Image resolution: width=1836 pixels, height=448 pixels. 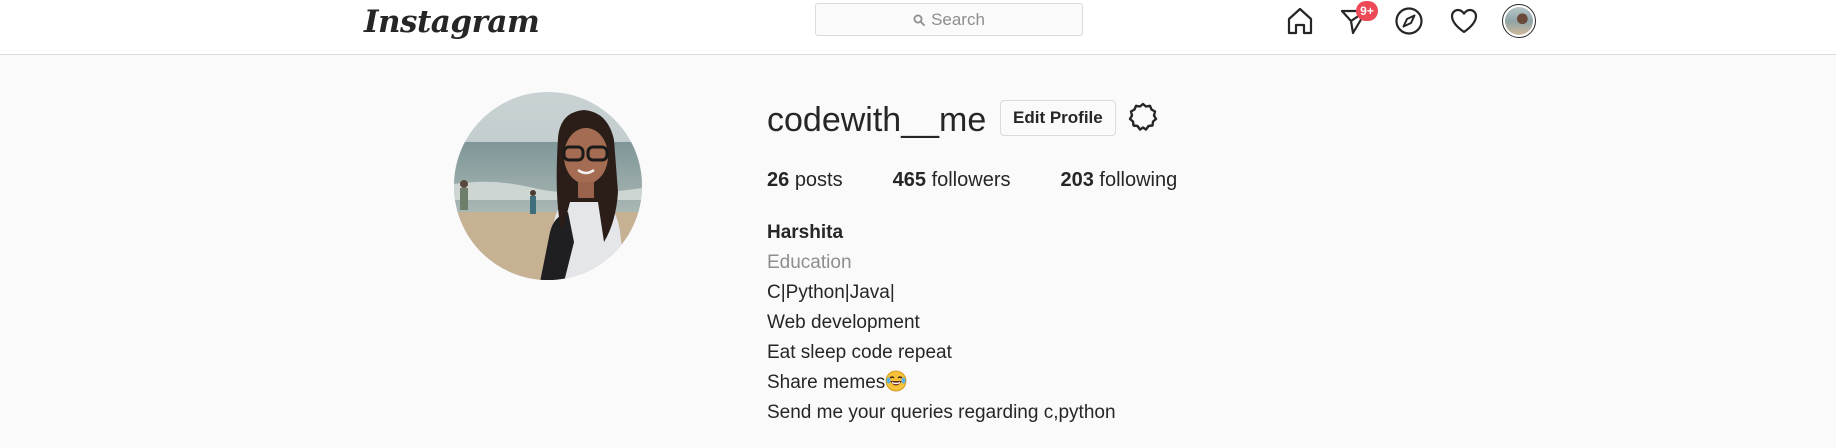 I want to click on top-navigation-bar: Instagram Search 9+, so click(x=918, y=27).